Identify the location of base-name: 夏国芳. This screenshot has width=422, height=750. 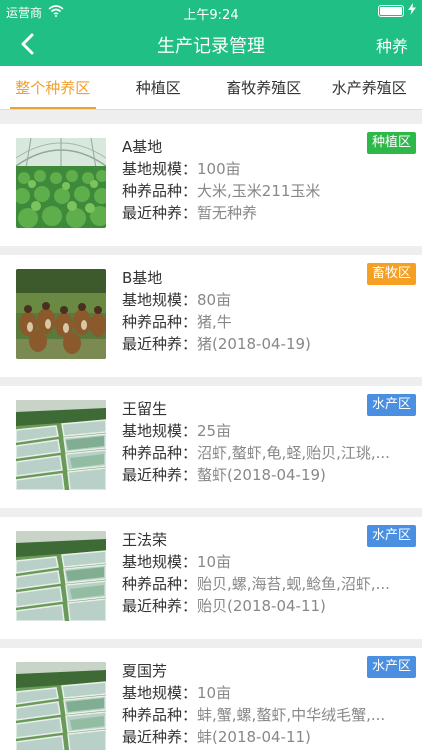
(145, 671).